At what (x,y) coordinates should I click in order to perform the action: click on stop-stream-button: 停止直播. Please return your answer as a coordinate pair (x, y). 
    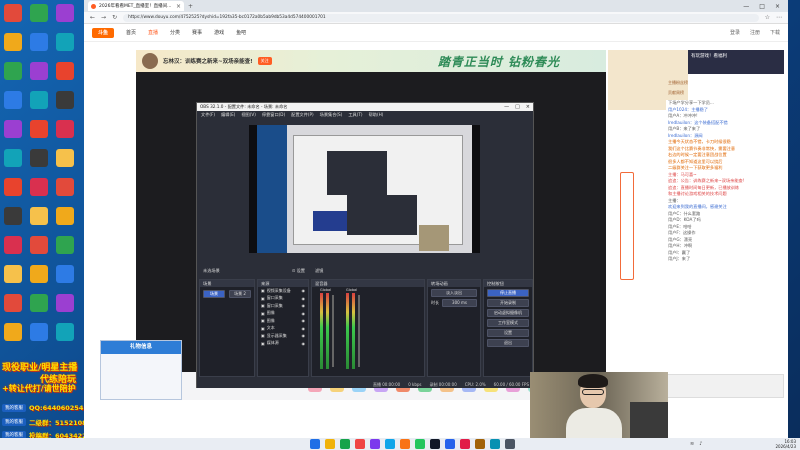
    Looking at the image, I should click on (508, 293).